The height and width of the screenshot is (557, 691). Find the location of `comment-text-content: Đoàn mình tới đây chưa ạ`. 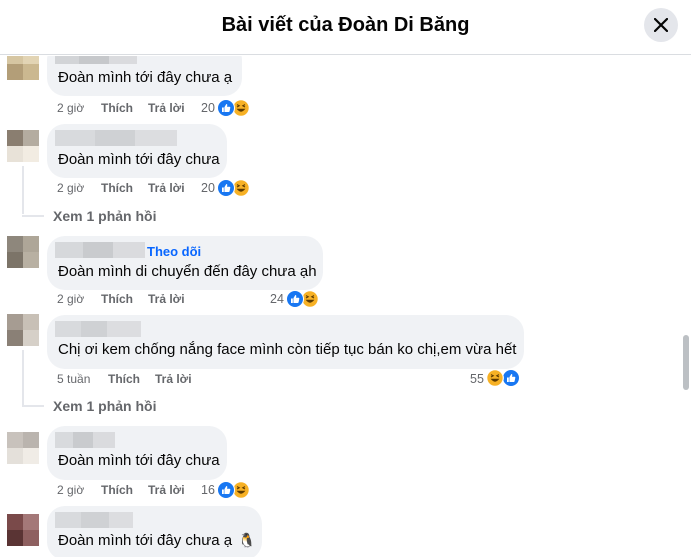

comment-text-content: Đoàn mình tới đây chưa ạ is located at coordinates (145, 540).